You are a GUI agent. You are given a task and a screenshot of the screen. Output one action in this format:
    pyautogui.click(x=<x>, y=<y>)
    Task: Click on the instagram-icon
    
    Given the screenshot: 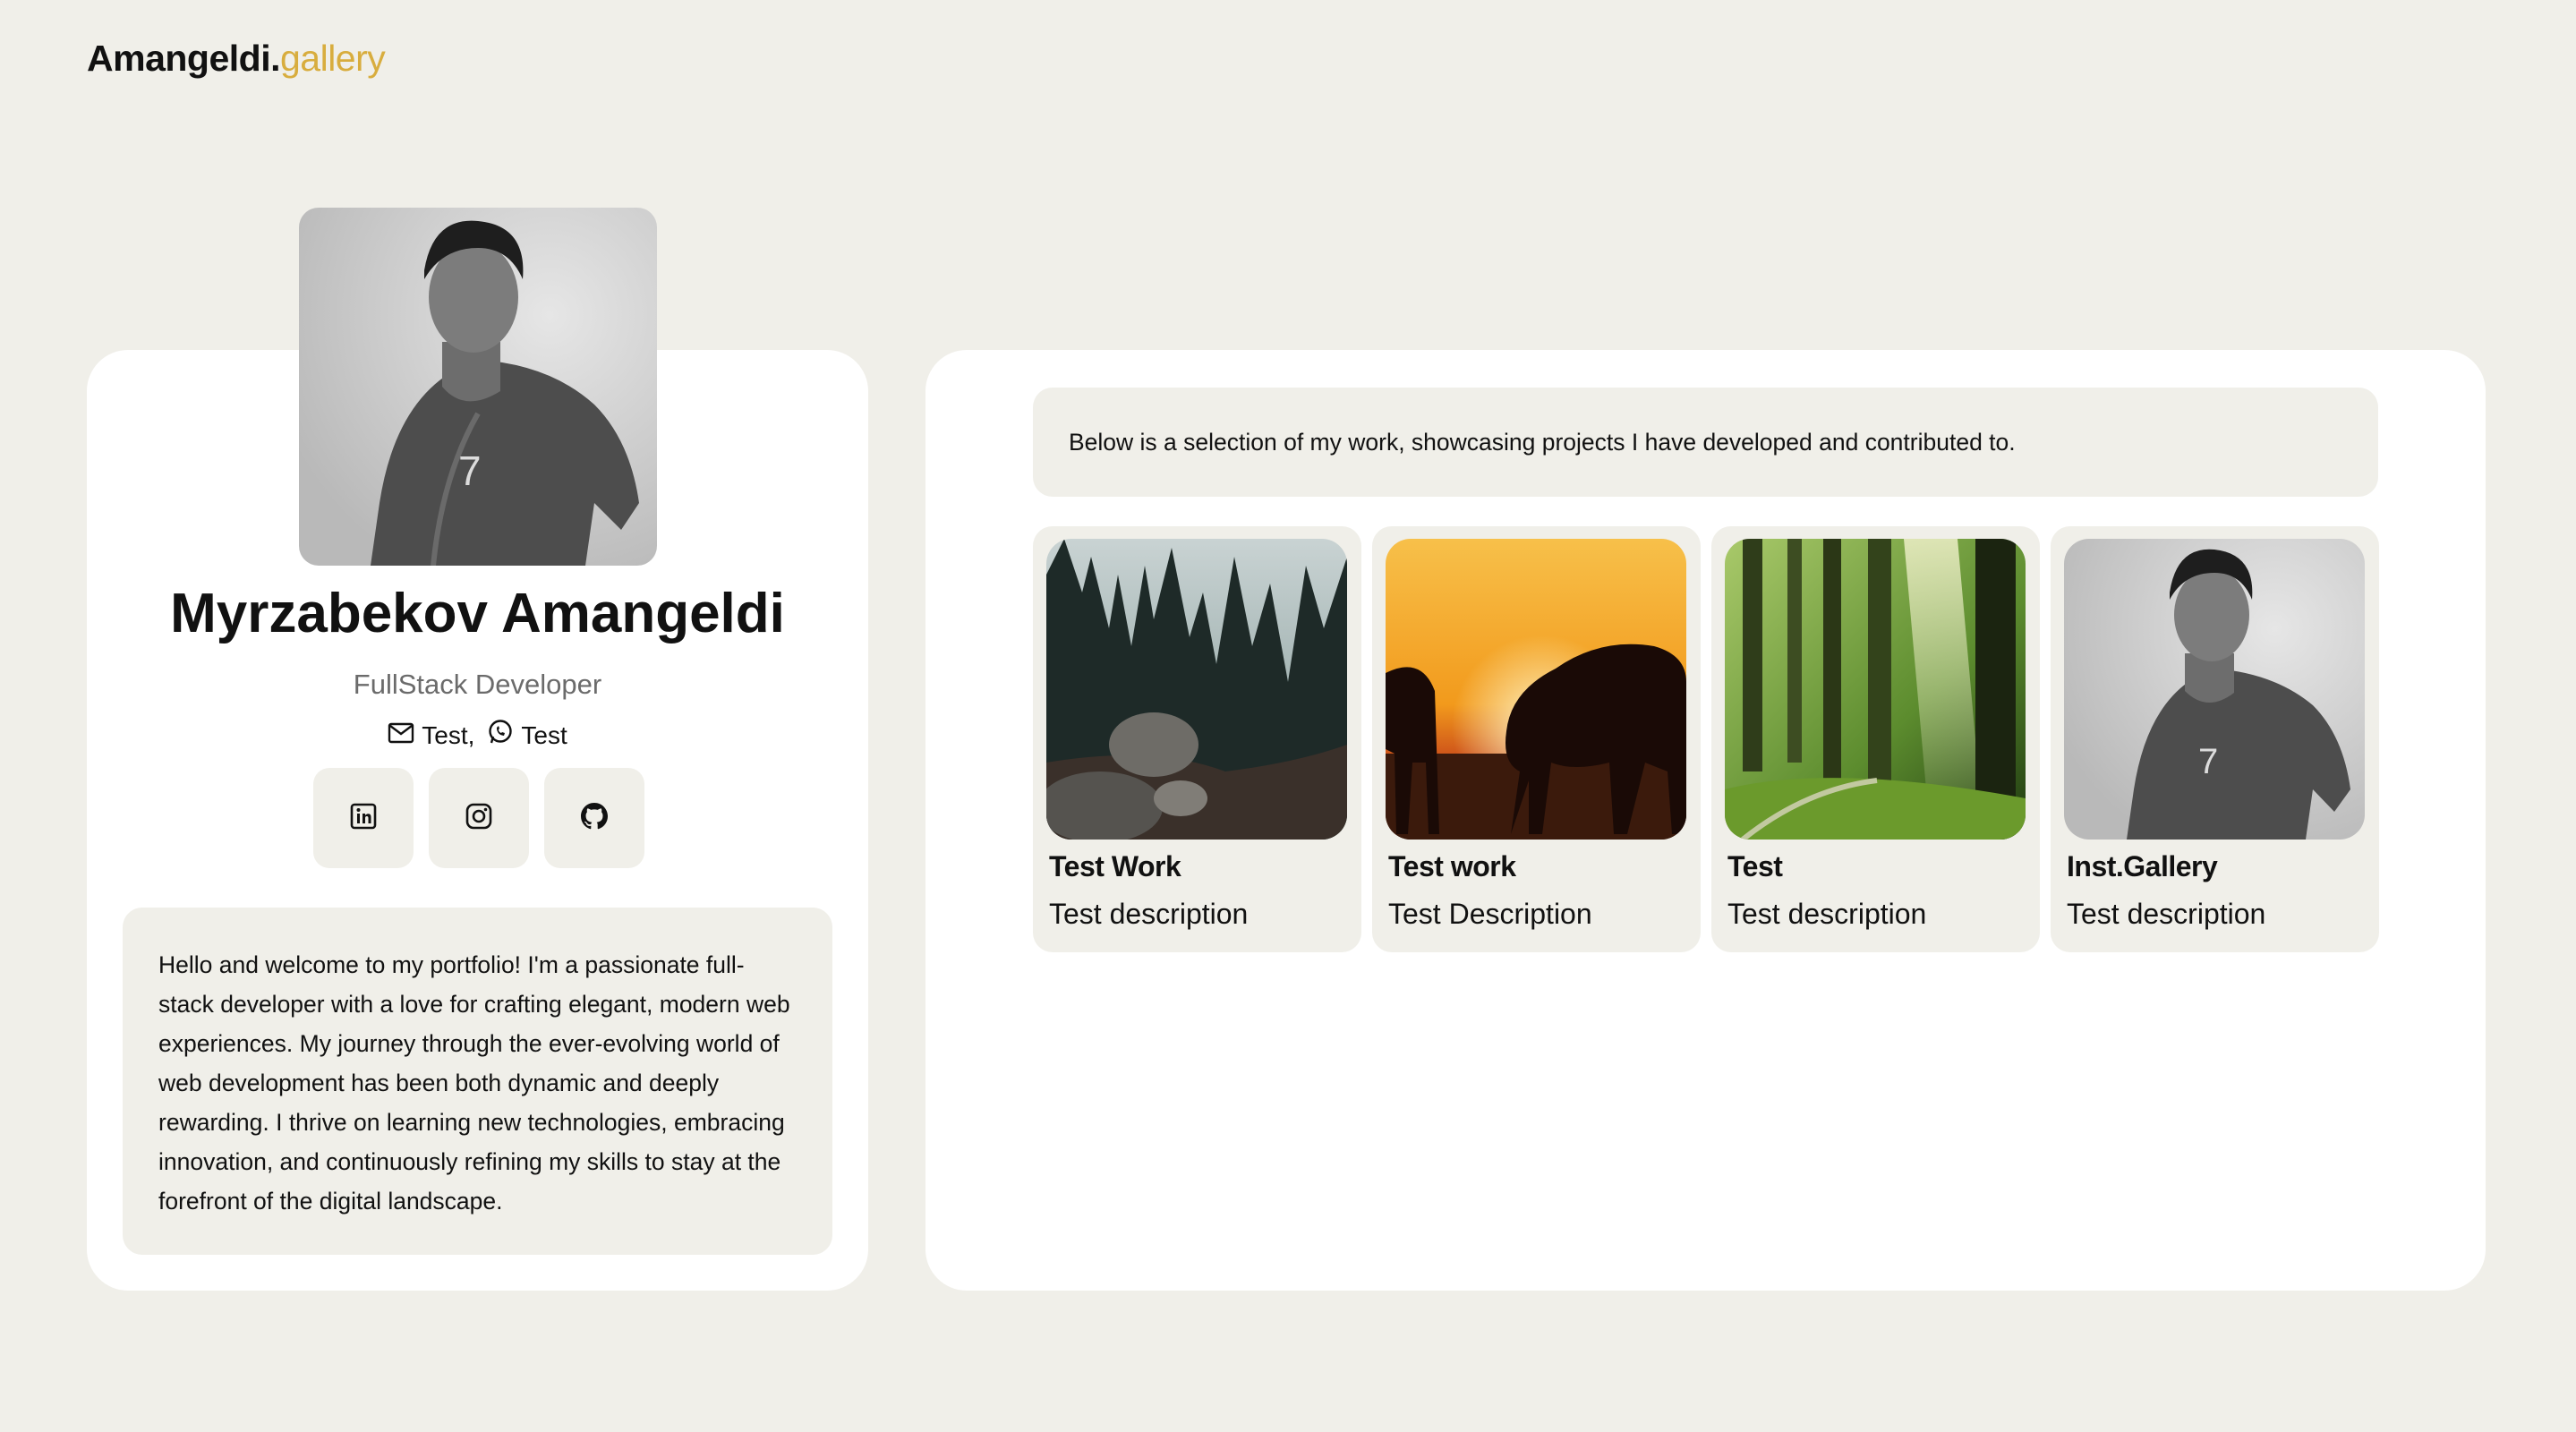 What is the action you would take?
    pyautogui.click(x=479, y=818)
    